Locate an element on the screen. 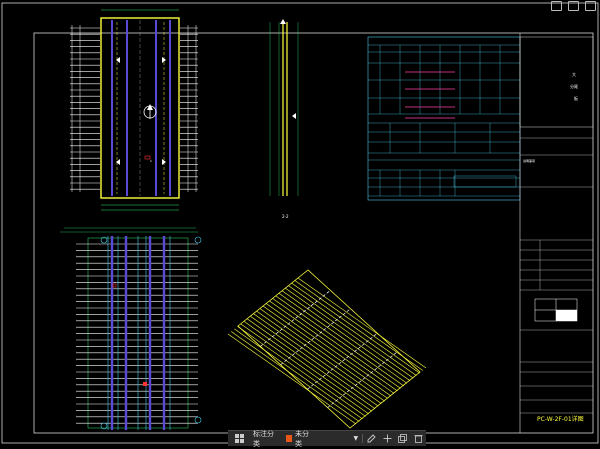  chevron-down-icon: ▼ is located at coordinates (356, 438).